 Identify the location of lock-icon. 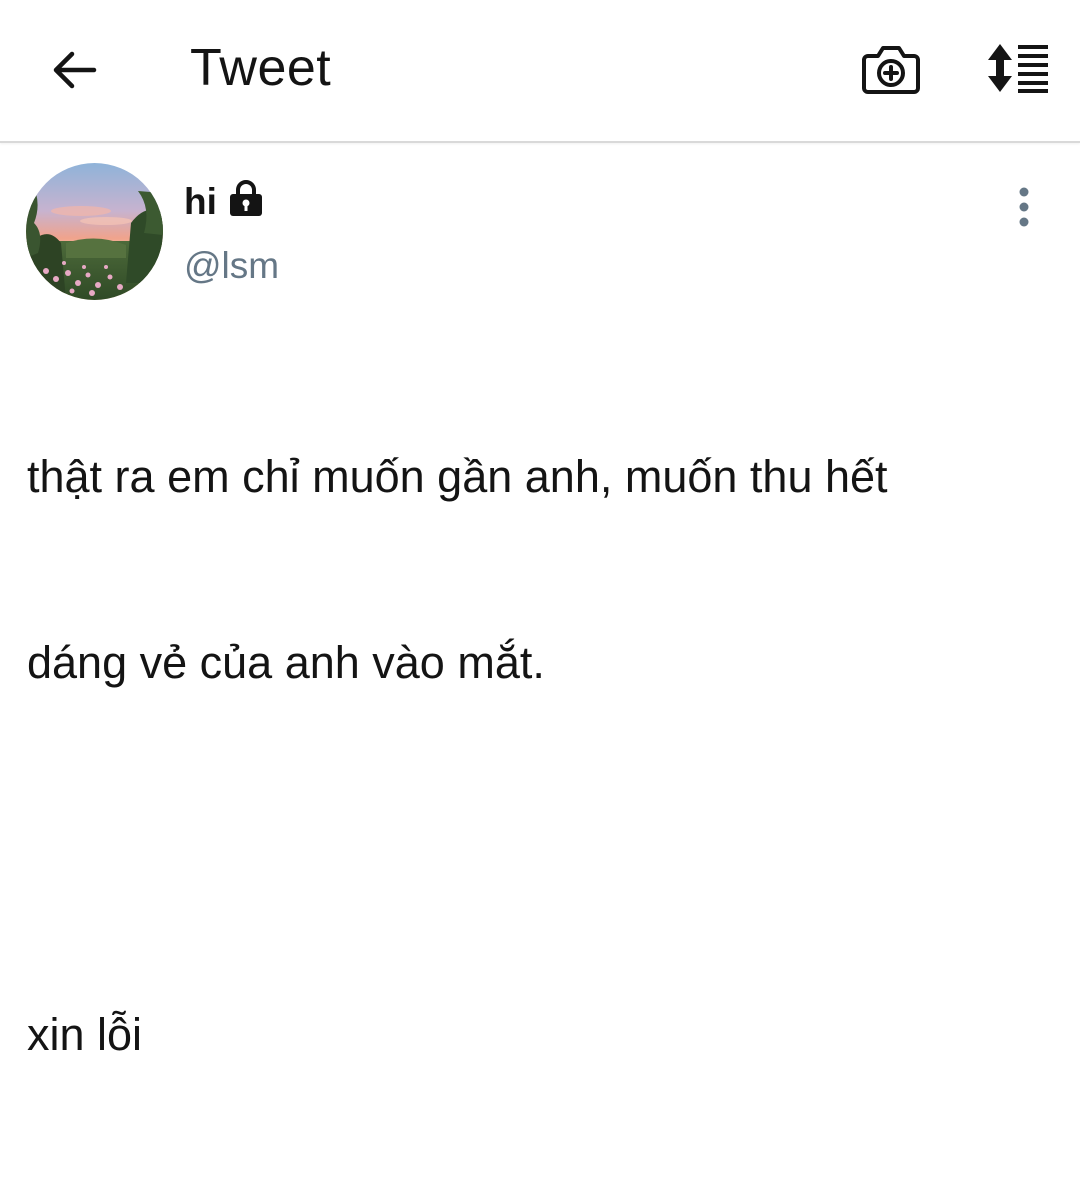
(246, 198).